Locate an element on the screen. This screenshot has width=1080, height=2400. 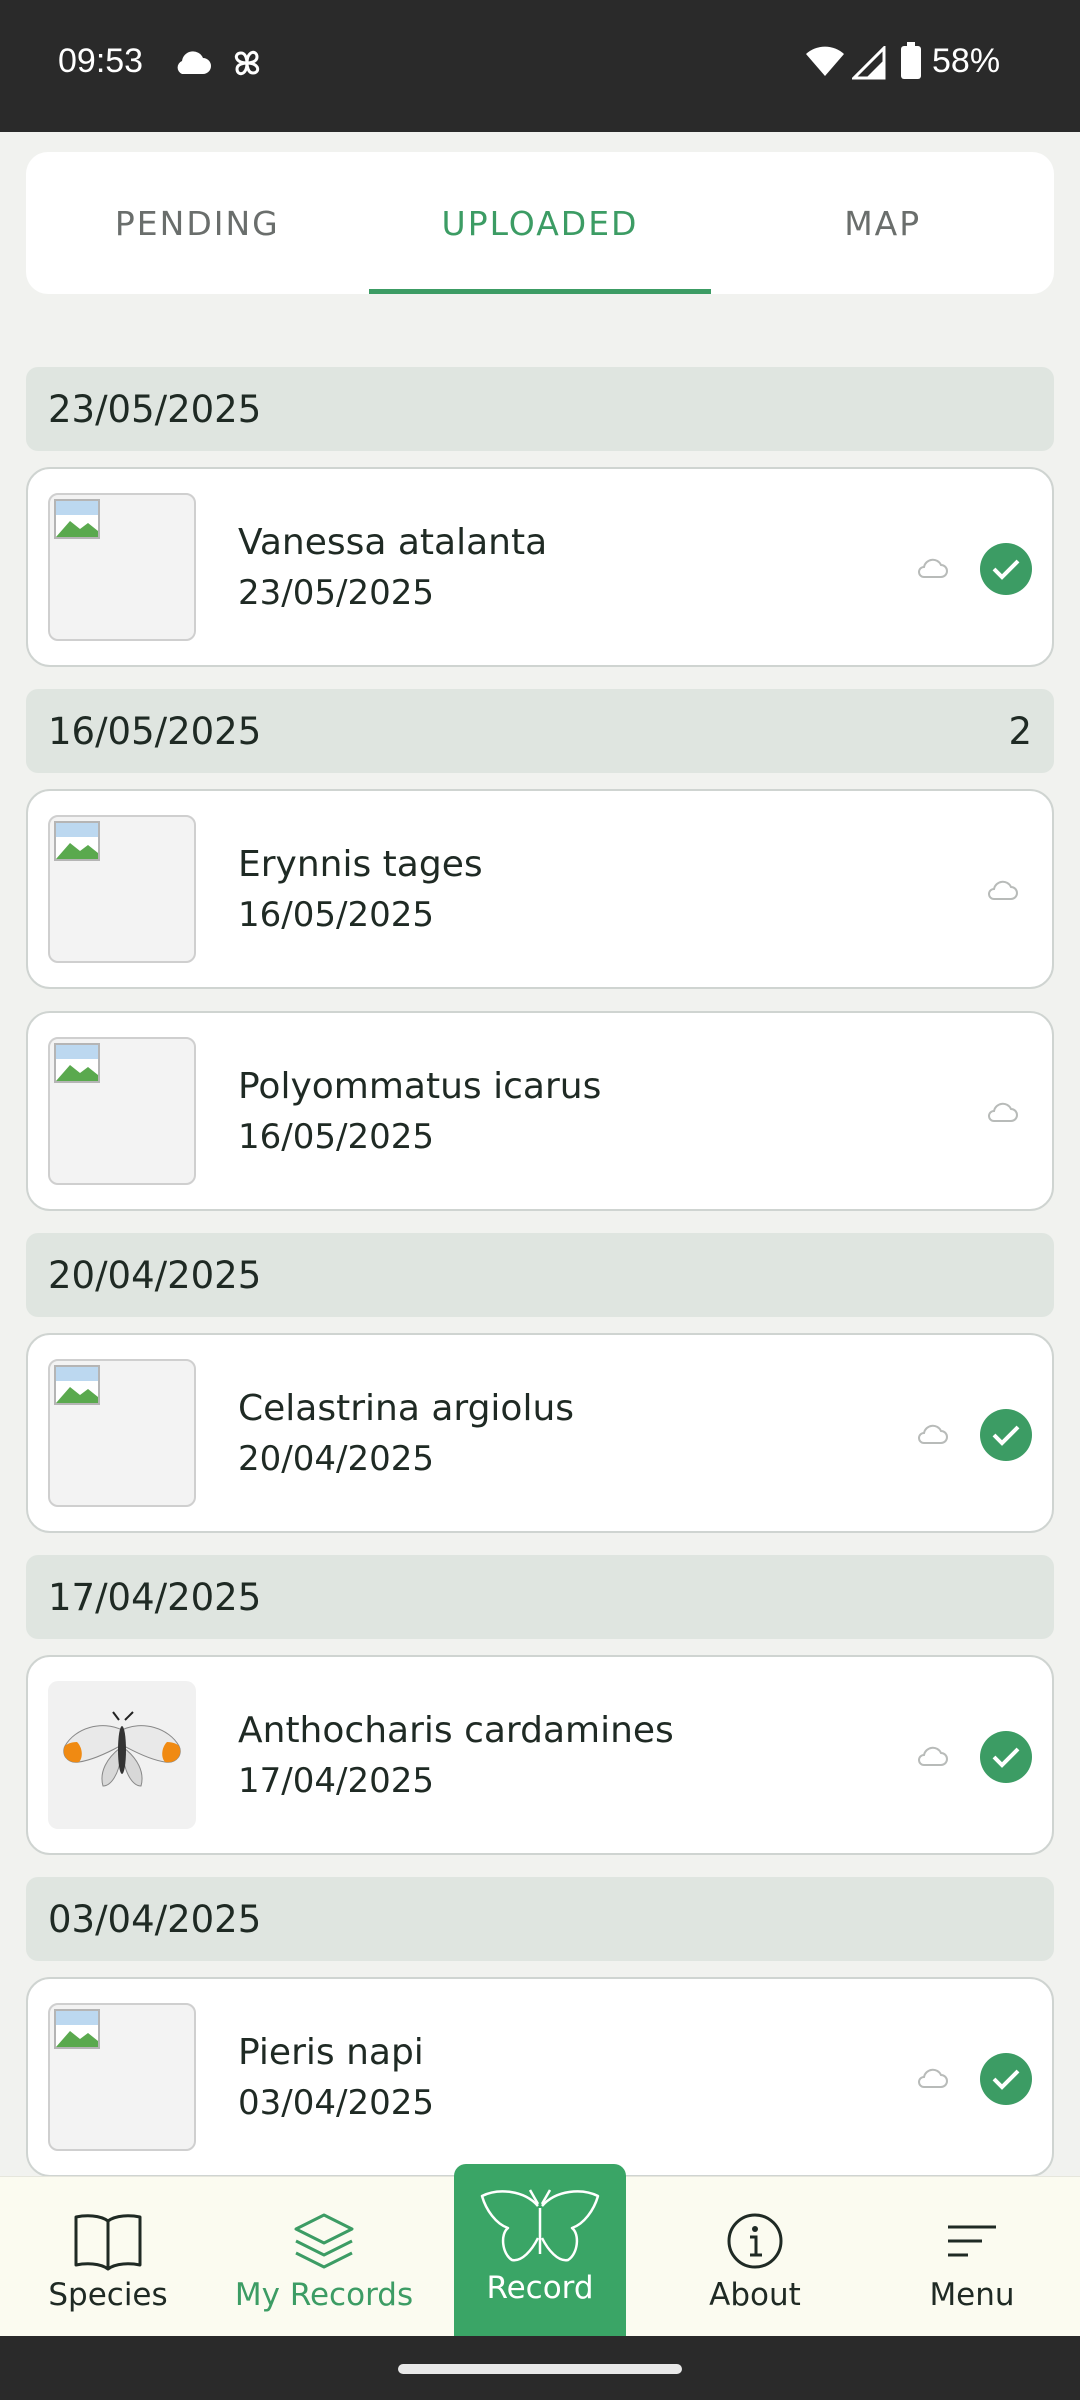
nav-species: Species is located at coordinates (108, 2257).